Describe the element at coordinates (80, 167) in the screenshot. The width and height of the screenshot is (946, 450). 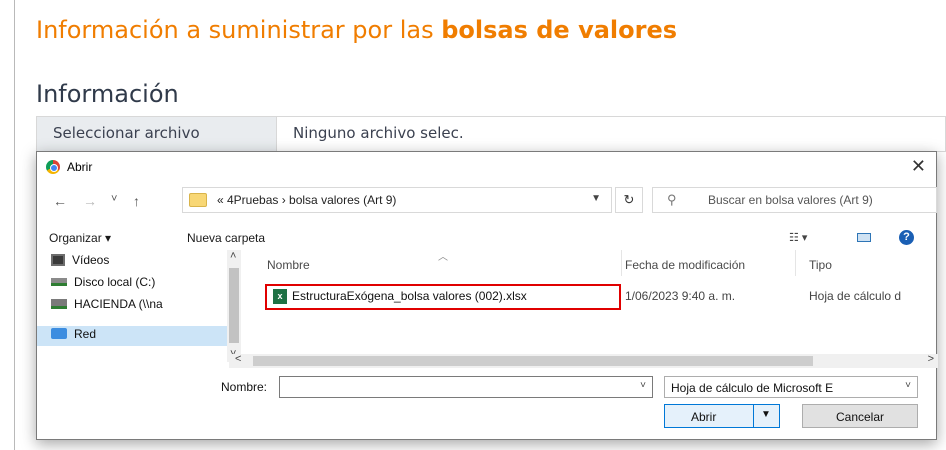
I see `dialog-title: Abrir` at that location.